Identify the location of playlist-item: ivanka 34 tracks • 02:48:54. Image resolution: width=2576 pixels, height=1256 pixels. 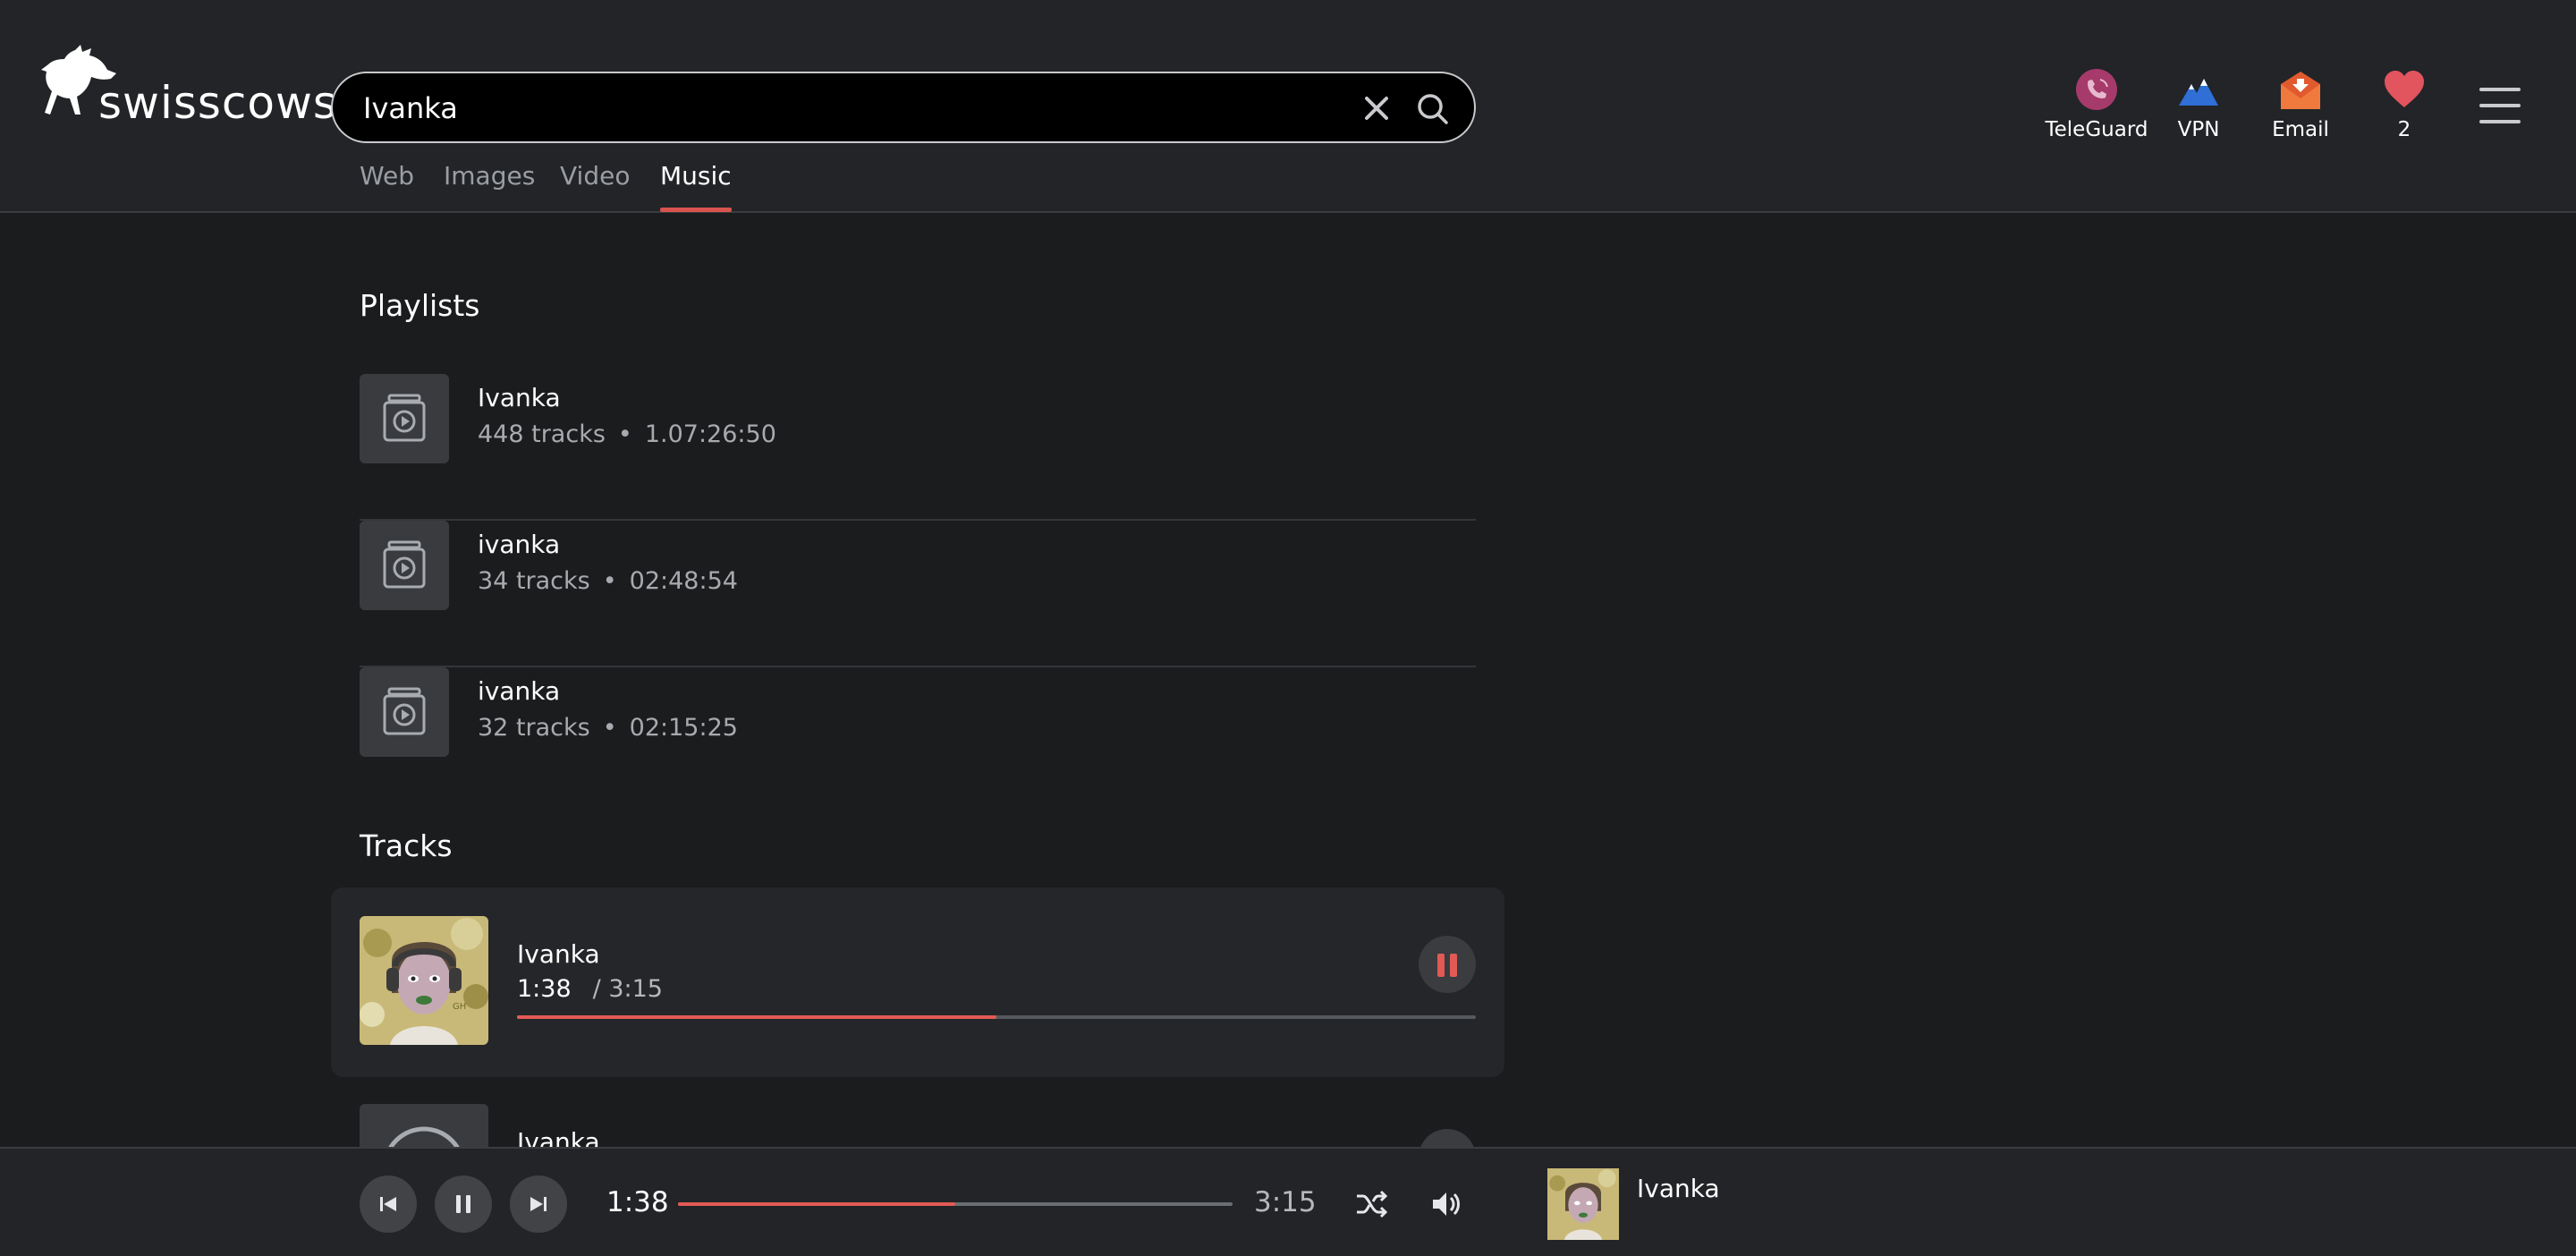
(918, 594).